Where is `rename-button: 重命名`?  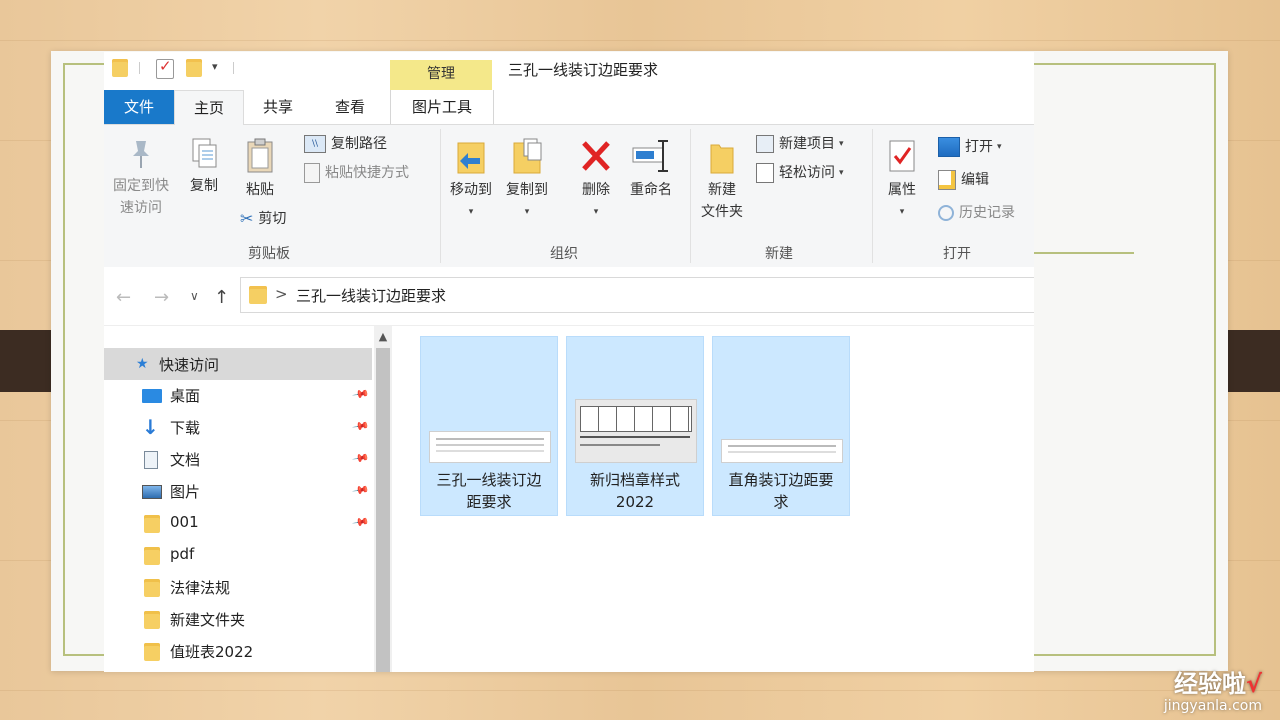
rename-button: 重命名 is located at coordinates (651, 169).